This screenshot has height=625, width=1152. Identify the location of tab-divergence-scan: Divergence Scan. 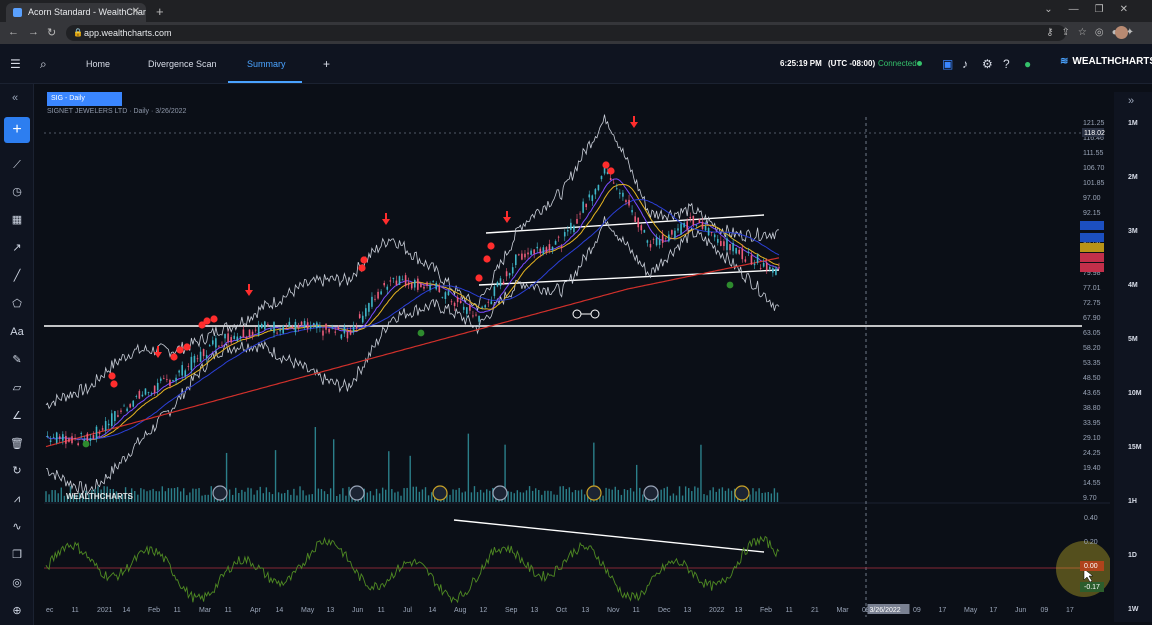
(182, 64).